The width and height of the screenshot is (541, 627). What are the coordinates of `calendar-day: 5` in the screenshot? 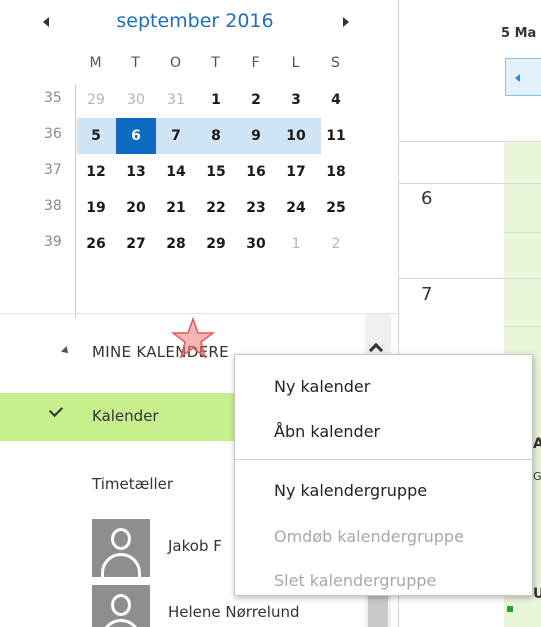 It's located at (96, 136).